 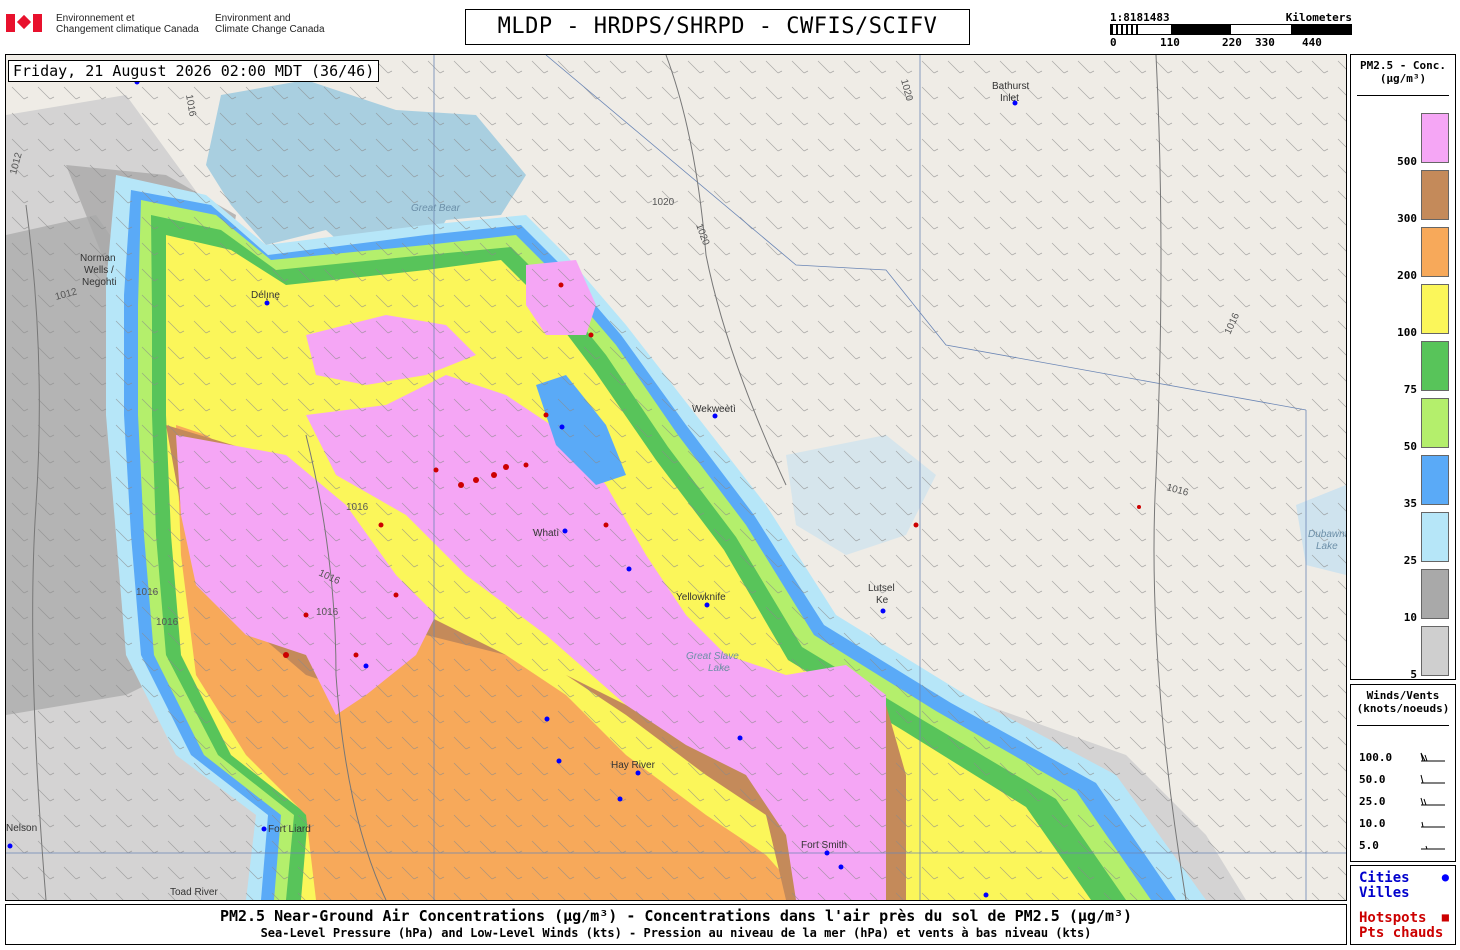 What do you see at coordinates (1265, 42) in the screenshot?
I see `scale-tick: 330` at bounding box center [1265, 42].